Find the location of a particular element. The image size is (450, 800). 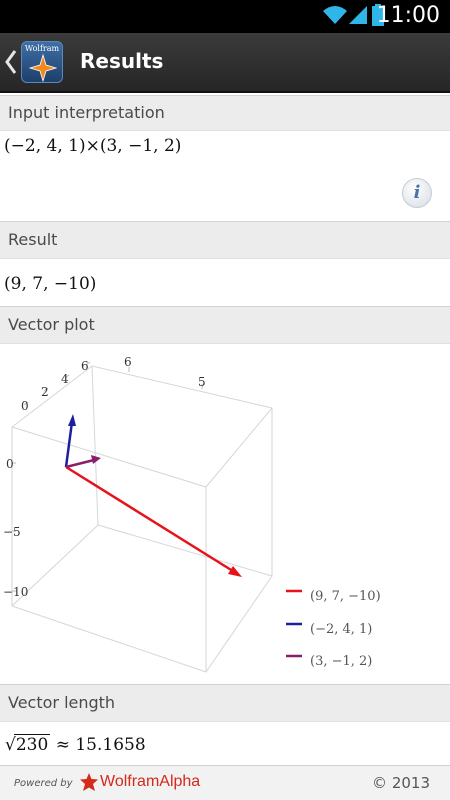

input-interpretation-title: Input interpretation is located at coordinates (86, 112).